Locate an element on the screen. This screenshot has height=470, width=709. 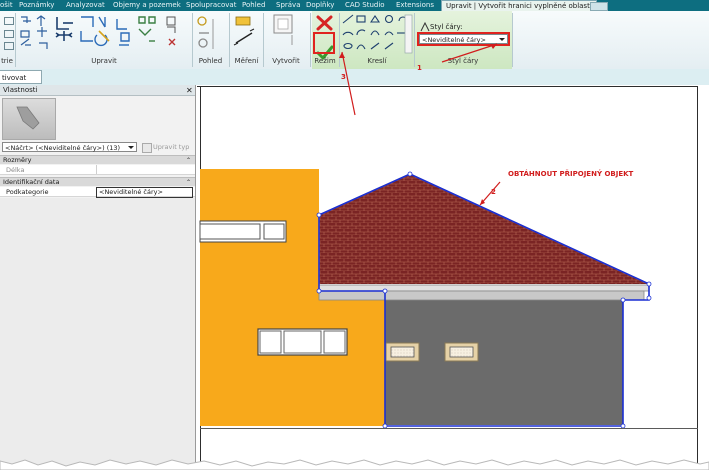
annotation-arrows is located at coordinates (420, 124).